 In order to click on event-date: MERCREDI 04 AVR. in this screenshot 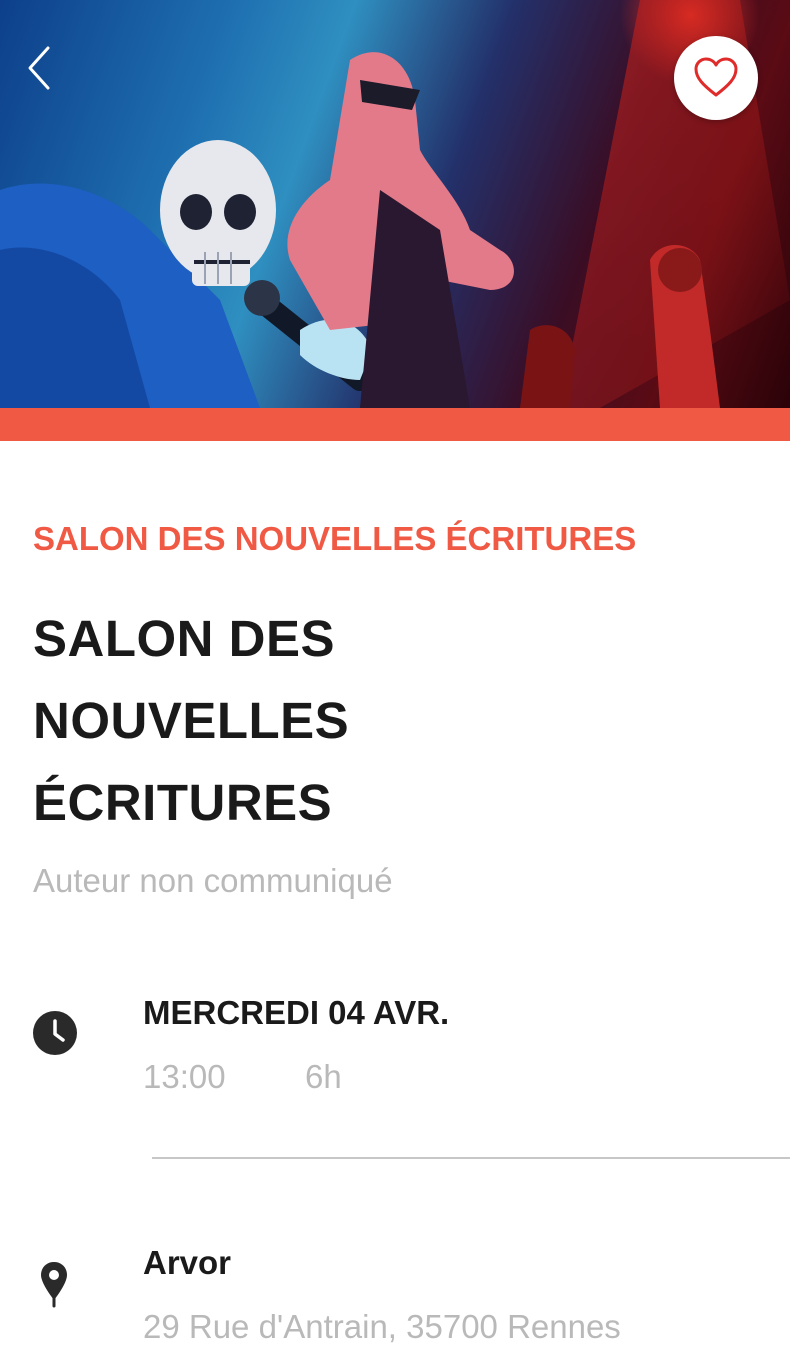, I will do `click(296, 1012)`.